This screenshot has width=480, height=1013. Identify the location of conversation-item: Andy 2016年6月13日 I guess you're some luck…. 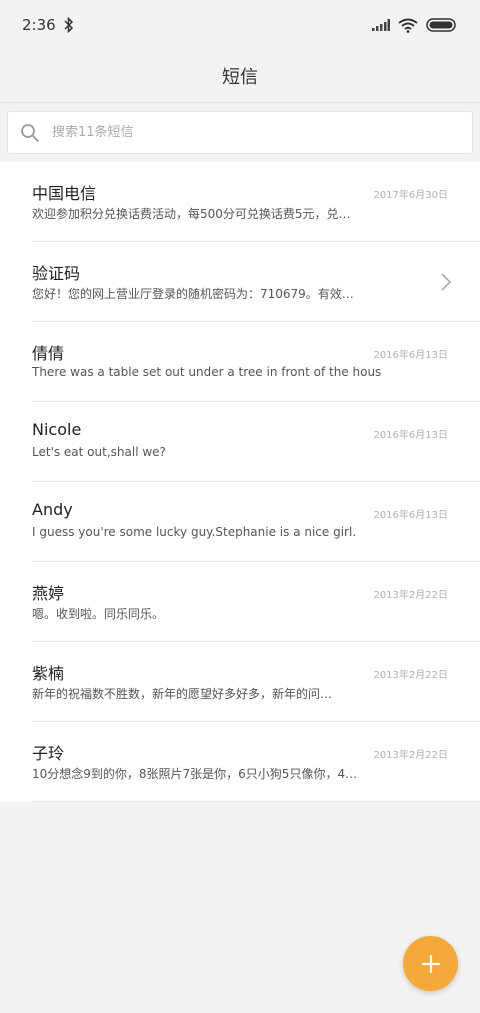
(256, 522).